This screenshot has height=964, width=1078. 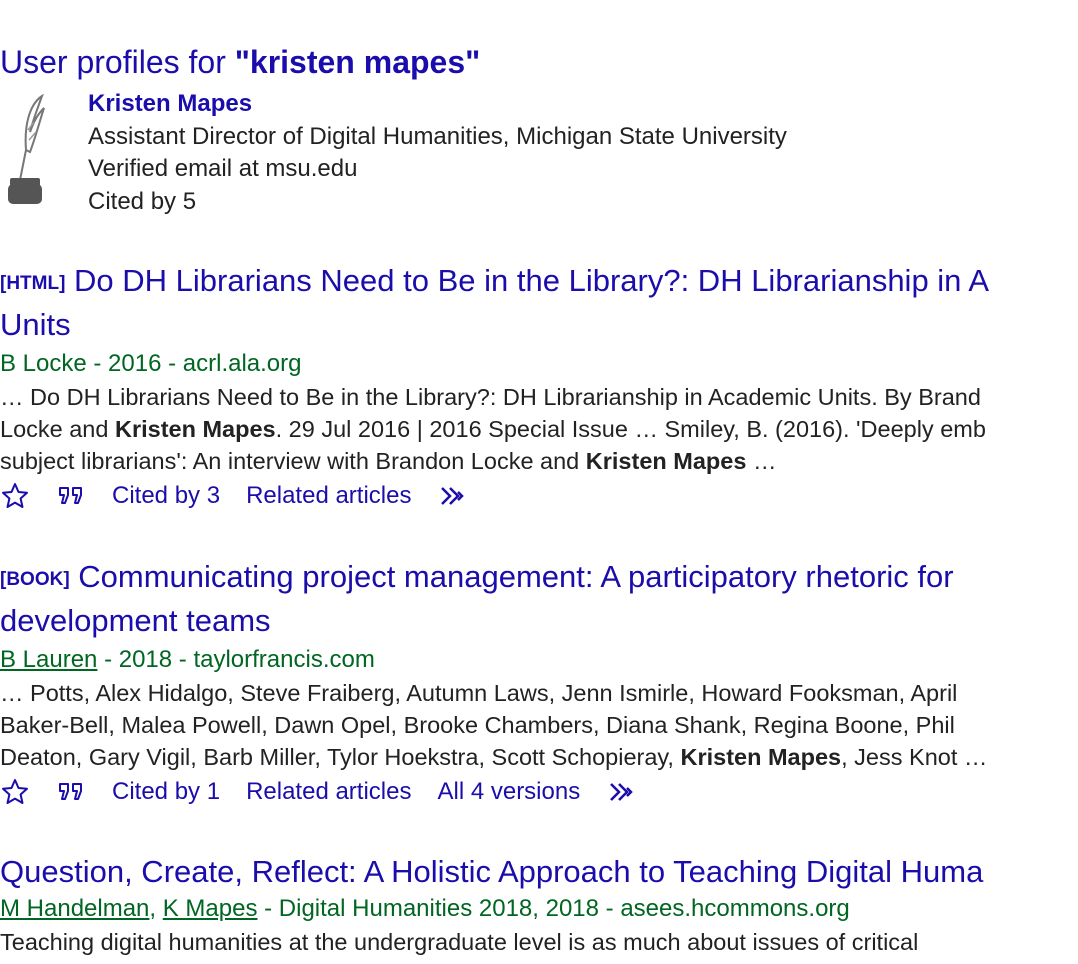 What do you see at coordinates (151, 363) in the screenshot?
I see `result-meta: B Locke - 2016 - acrl.ala.org` at bounding box center [151, 363].